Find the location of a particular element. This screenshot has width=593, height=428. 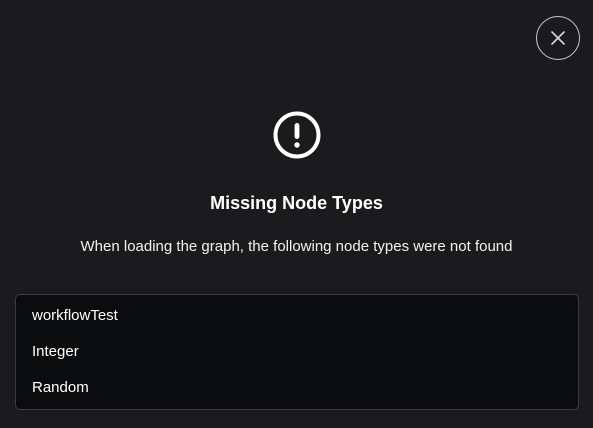

dialog-title: Missing Node Types is located at coordinates (296, 203).